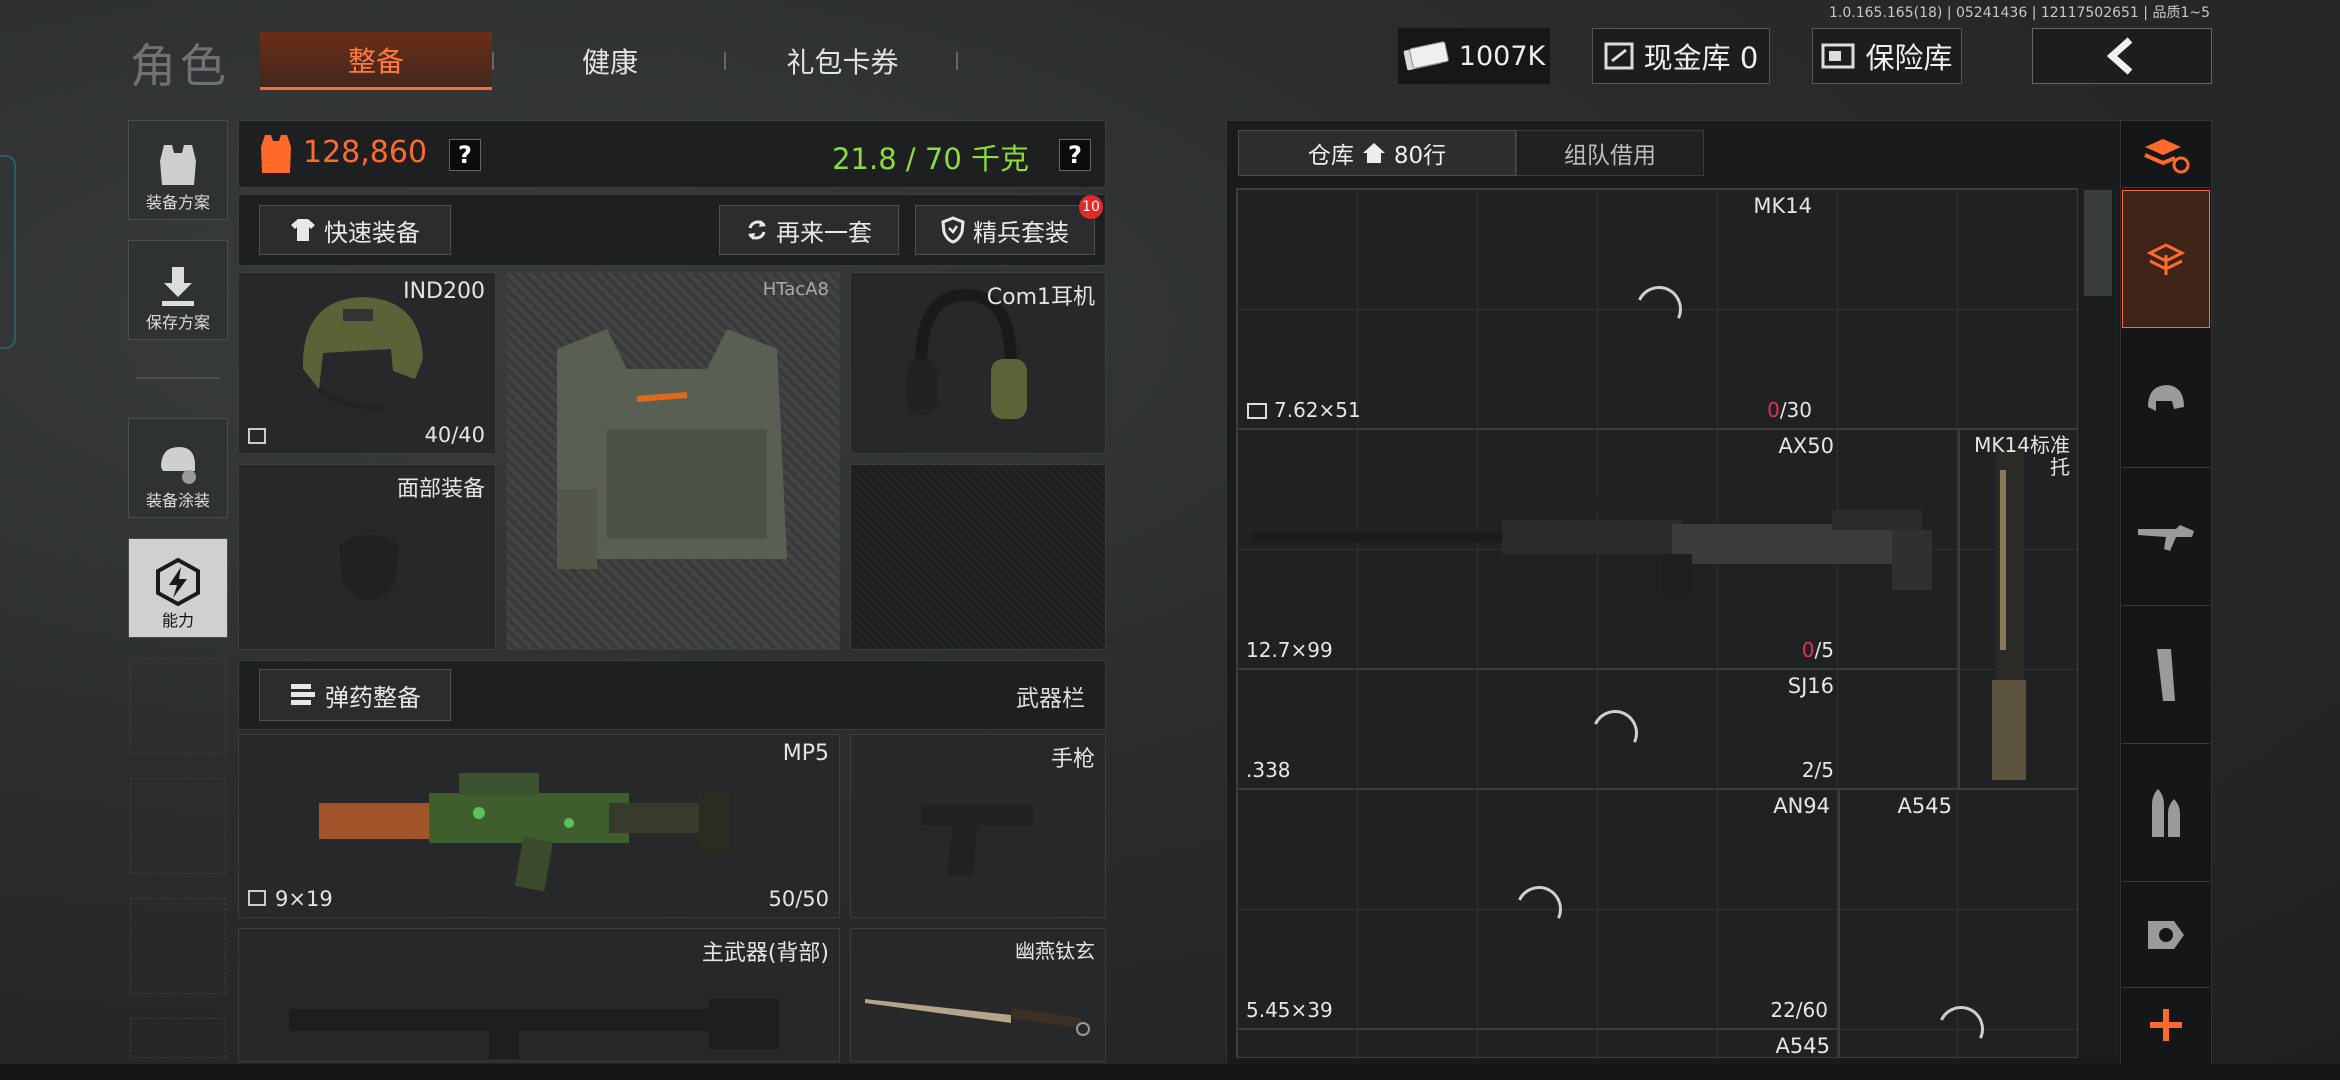 The height and width of the screenshot is (1080, 2340). I want to click on scrollbar-thumb, so click(2098, 243).